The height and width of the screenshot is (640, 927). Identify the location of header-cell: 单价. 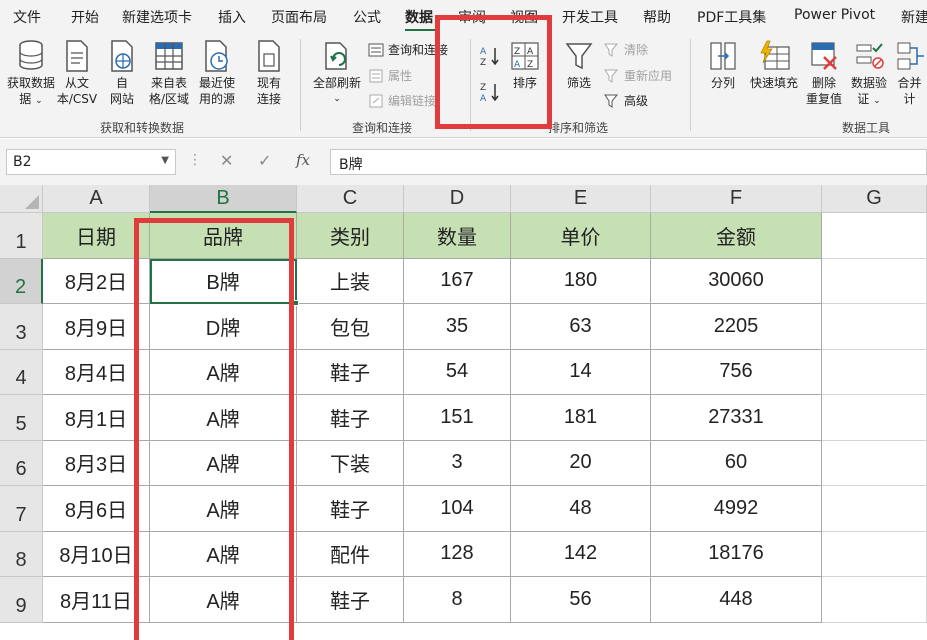
(581, 236).